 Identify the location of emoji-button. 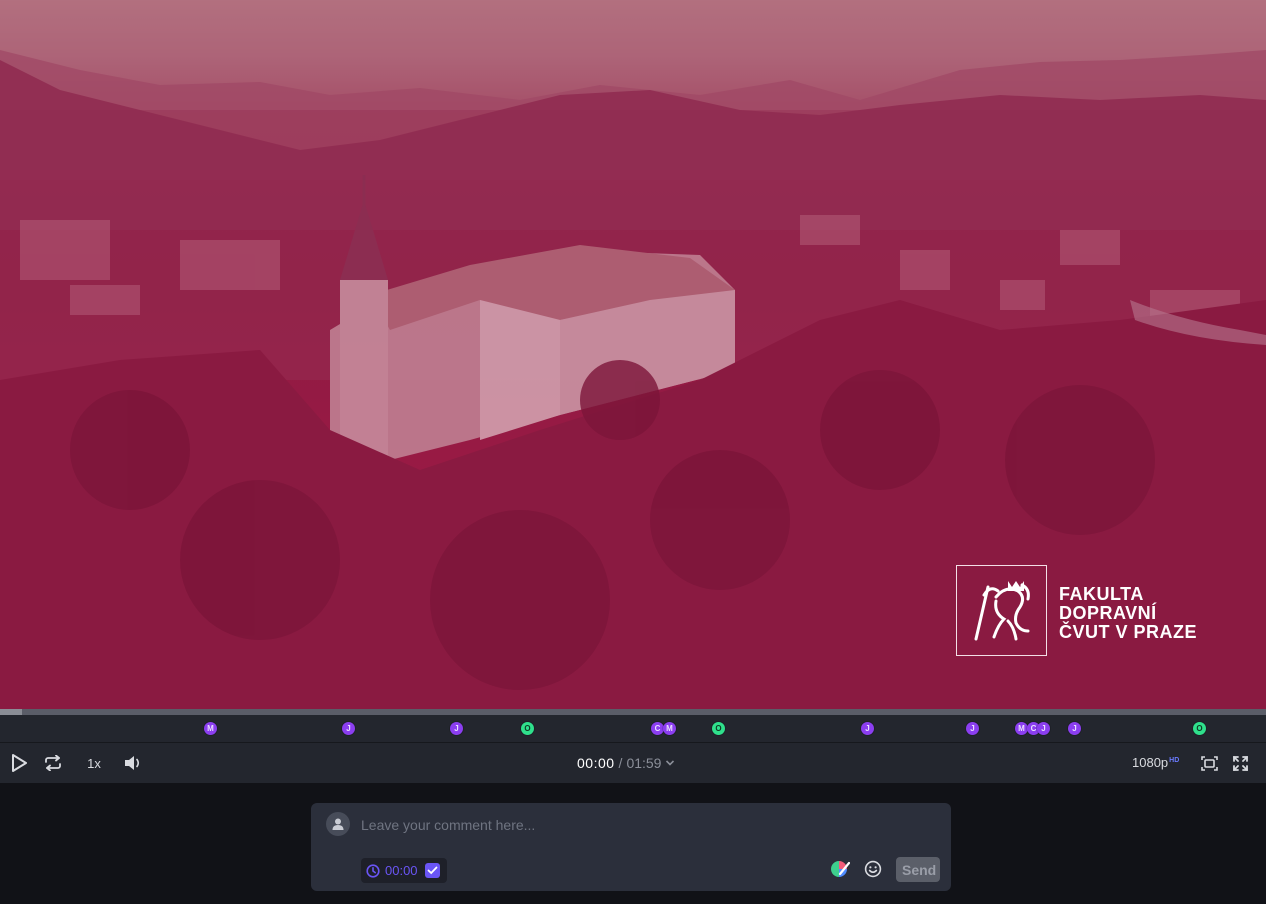
(873, 869).